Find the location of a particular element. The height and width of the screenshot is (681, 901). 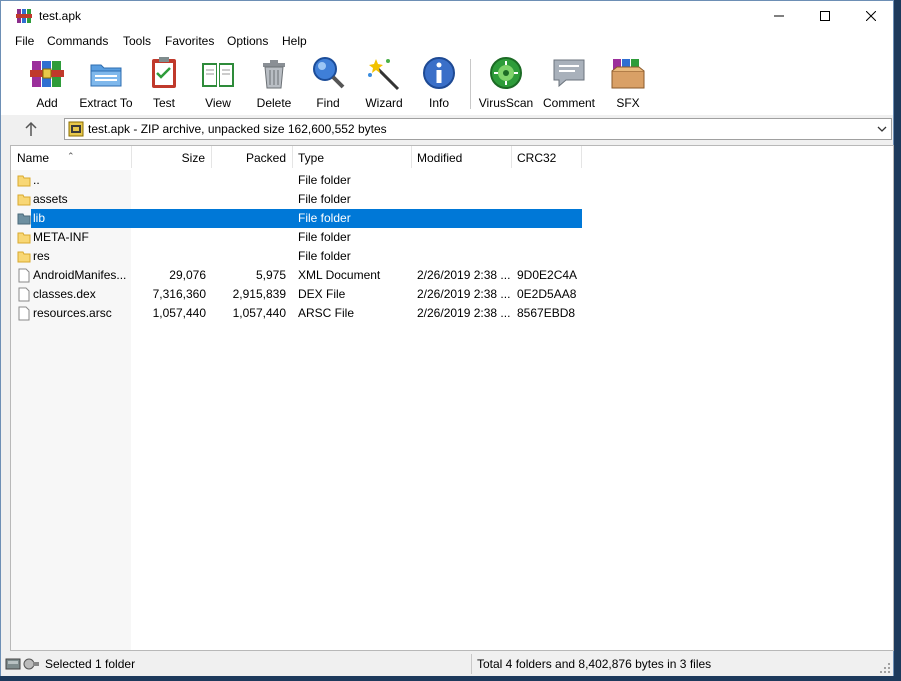

file-type: DEX File is located at coordinates (322, 294).